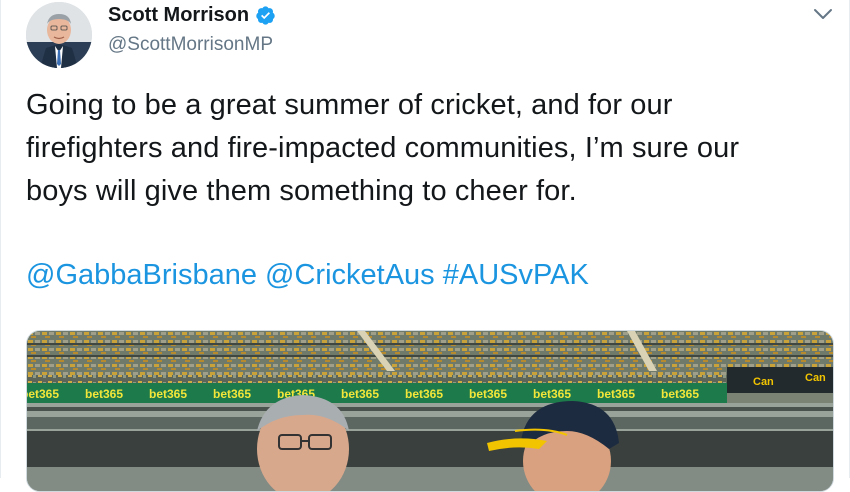  I want to click on author-handle: @ScottMorrisonMP, so click(190, 45).